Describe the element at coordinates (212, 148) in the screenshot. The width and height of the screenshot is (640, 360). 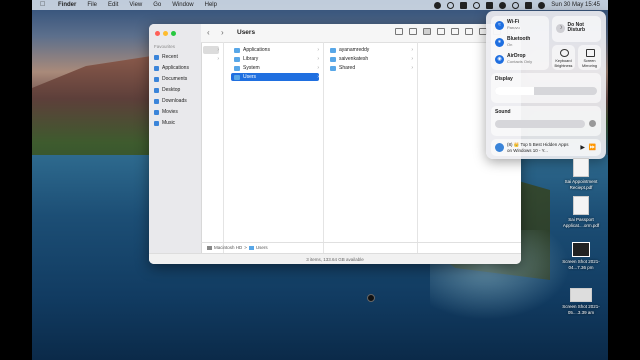
I see `column-root: › ›` at that location.